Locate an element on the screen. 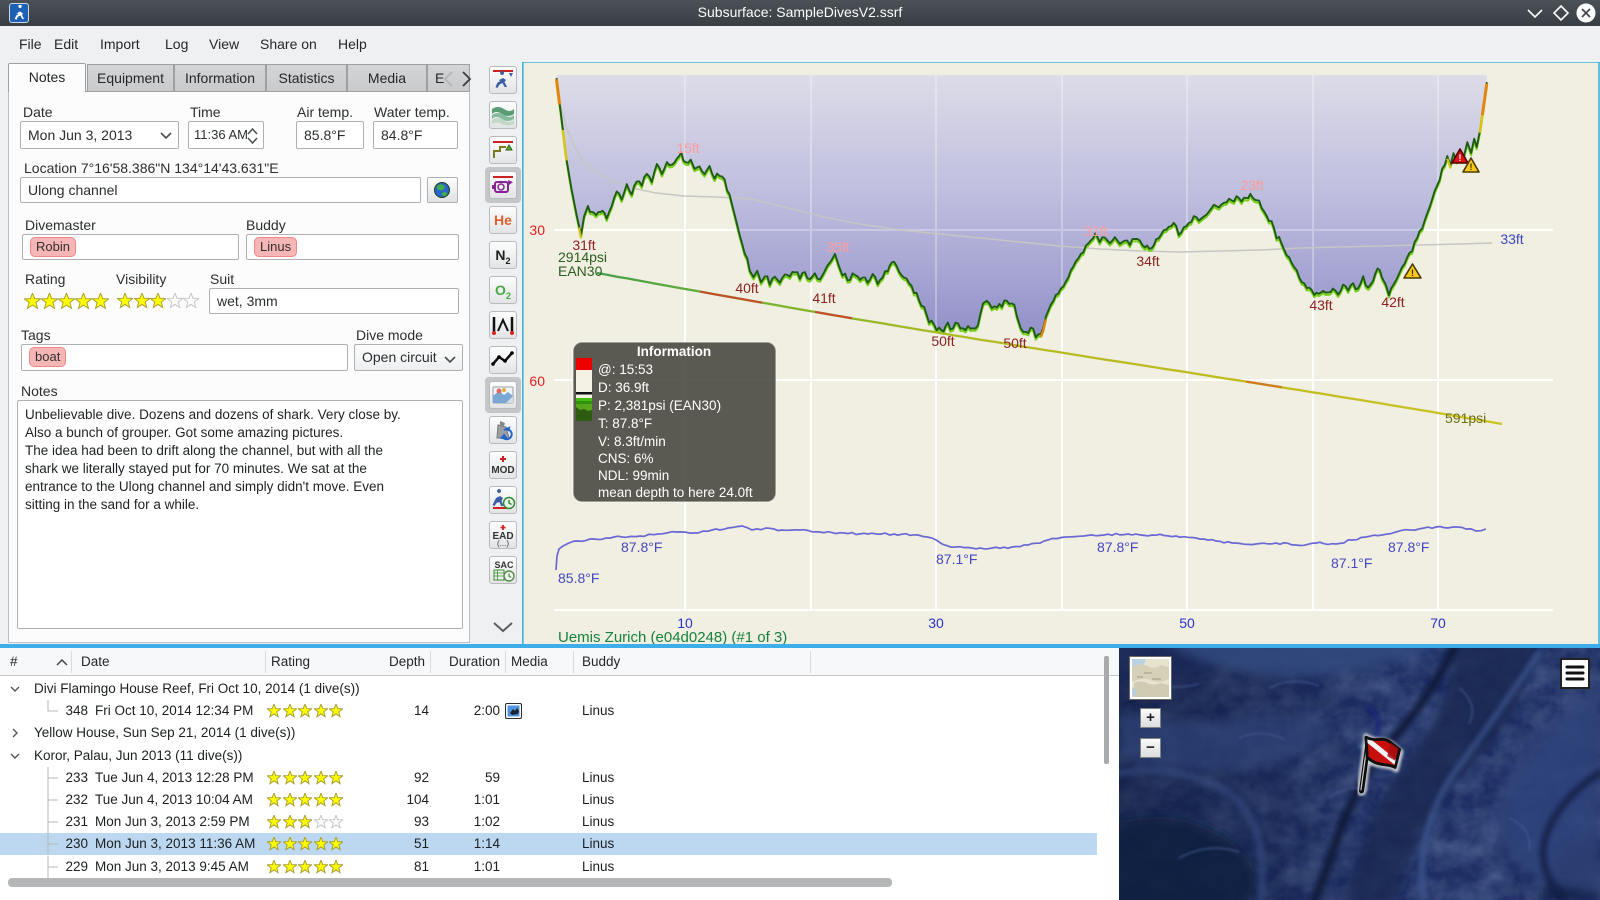 The height and width of the screenshot is (900, 1600). svg-text: 23ft is located at coordinates (1251, 185).